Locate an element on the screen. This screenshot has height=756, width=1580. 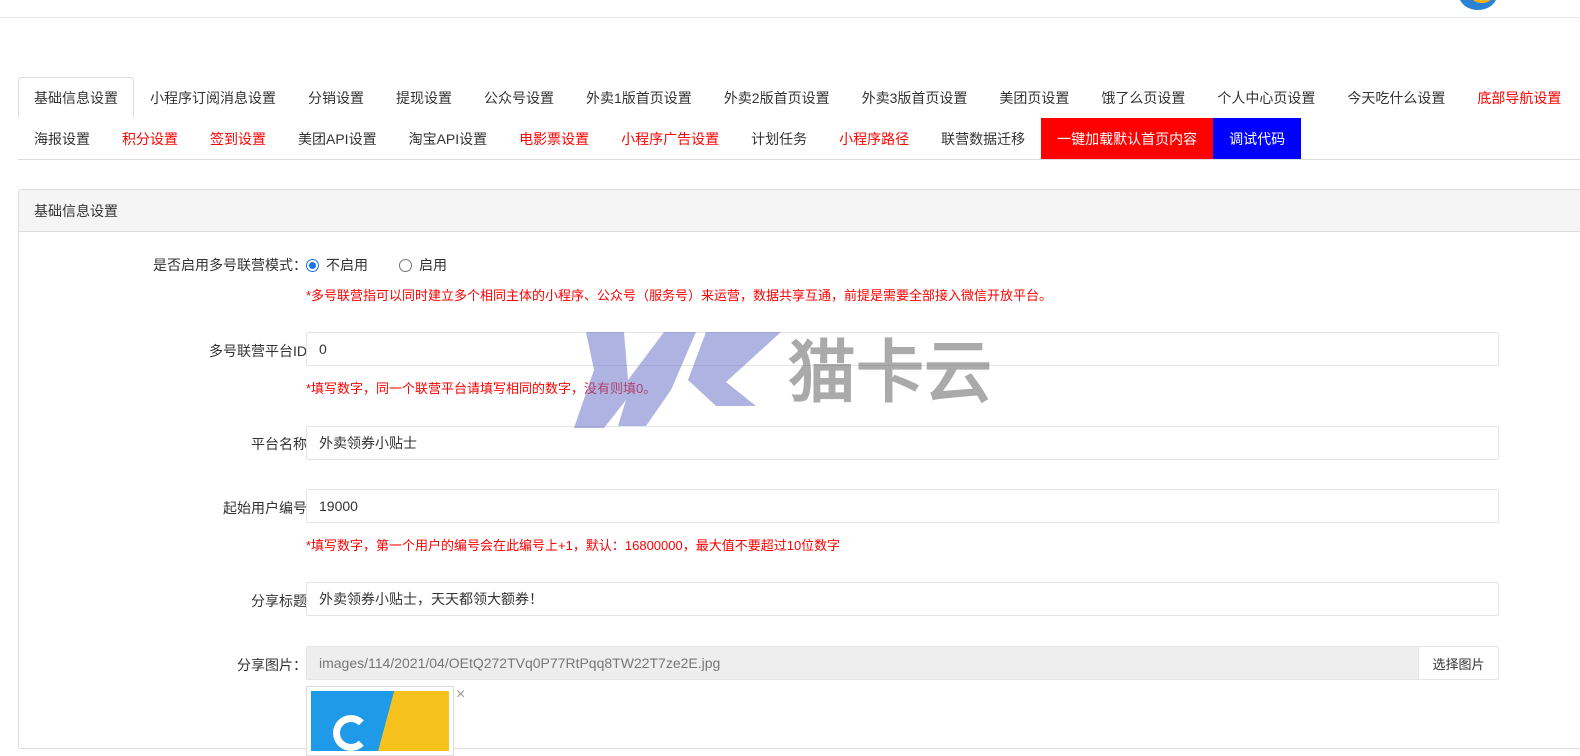
tab-data-migration: 联营数据迁移 is located at coordinates (983, 138).